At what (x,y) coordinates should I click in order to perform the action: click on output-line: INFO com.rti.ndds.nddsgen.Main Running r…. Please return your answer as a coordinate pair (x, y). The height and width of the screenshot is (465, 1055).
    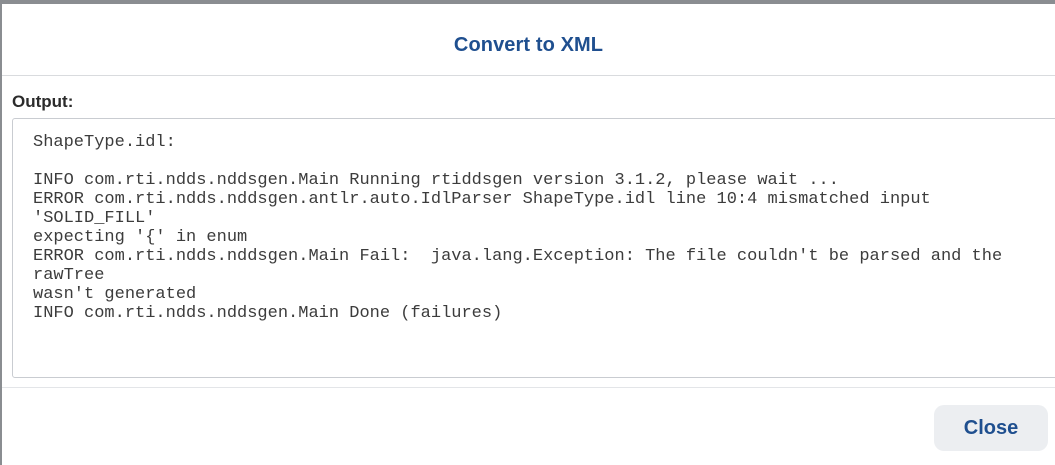
    Looking at the image, I should click on (436, 180).